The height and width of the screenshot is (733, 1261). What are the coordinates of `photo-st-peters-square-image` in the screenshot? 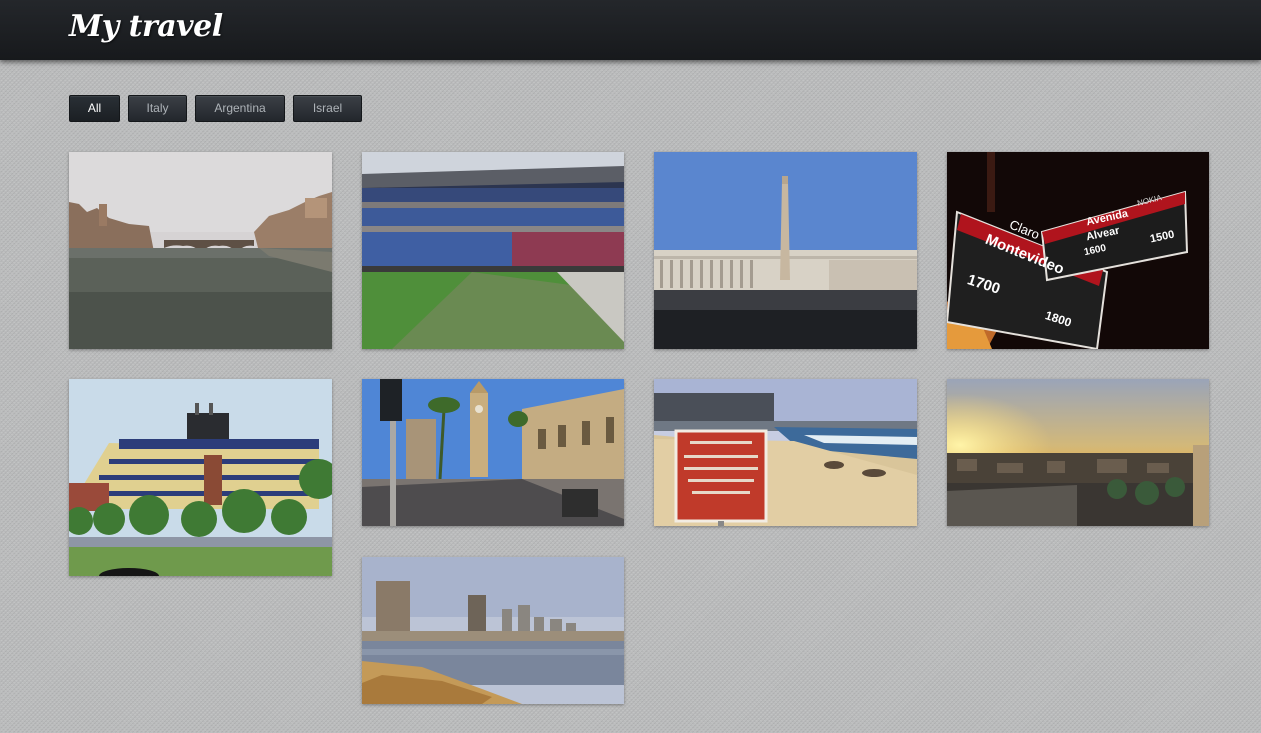 It's located at (785, 250).